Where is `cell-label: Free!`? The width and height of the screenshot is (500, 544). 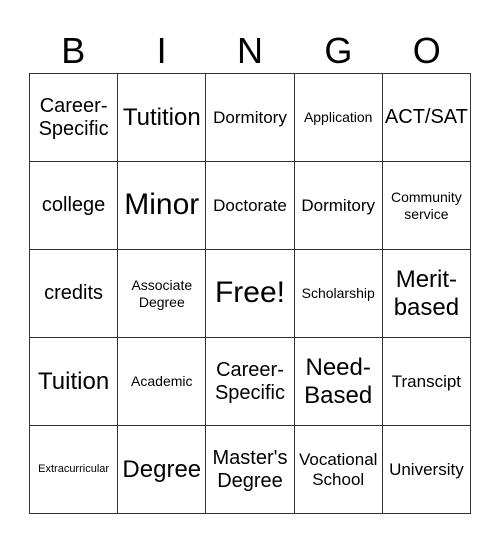
cell-label: Free! is located at coordinates (249, 293).